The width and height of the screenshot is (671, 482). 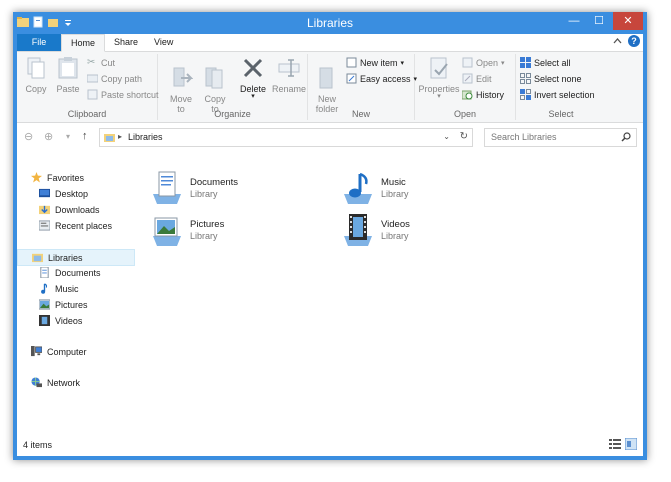 What do you see at coordinates (560, 137) in the screenshot?
I see `search-input: Search Libraries` at bounding box center [560, 137].